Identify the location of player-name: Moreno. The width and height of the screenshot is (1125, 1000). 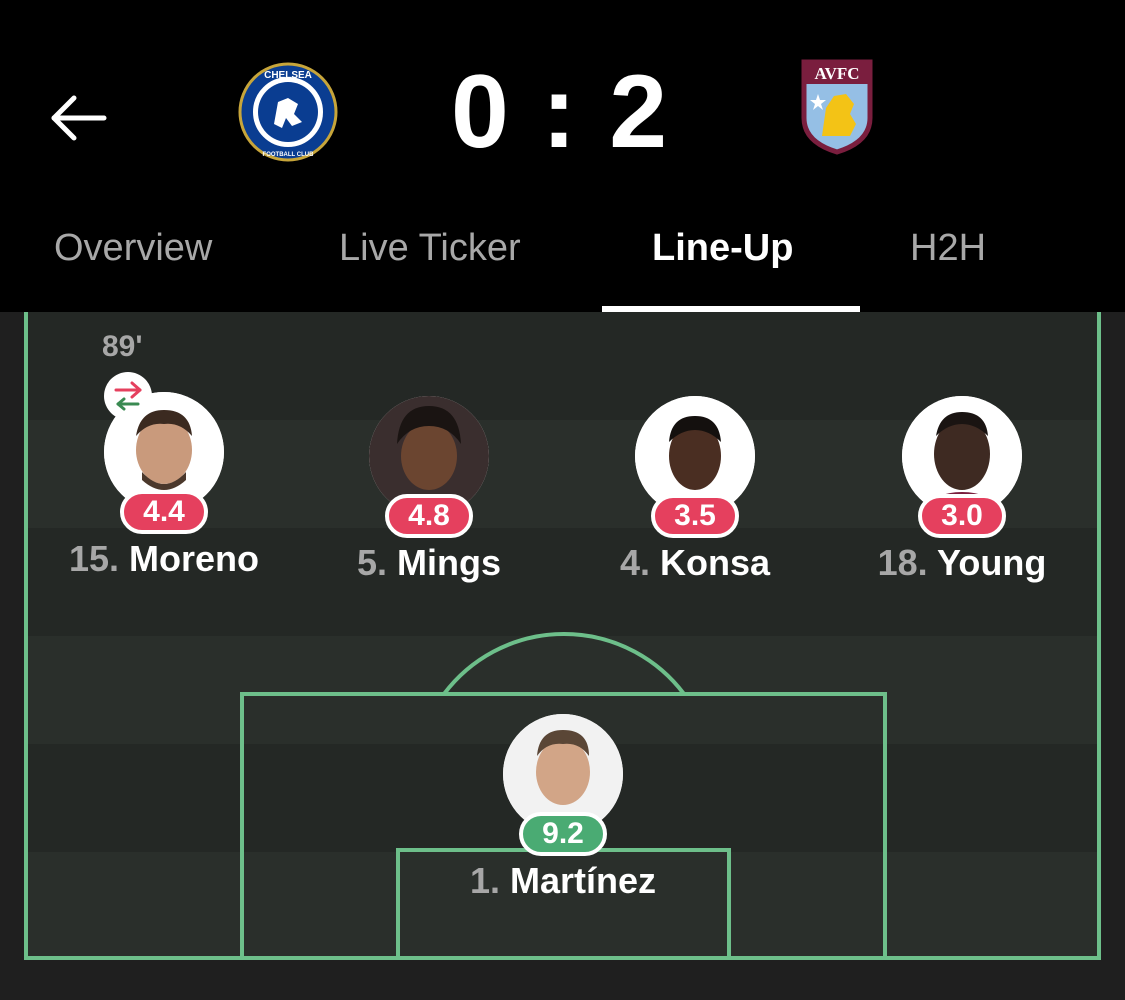
(194, 558).